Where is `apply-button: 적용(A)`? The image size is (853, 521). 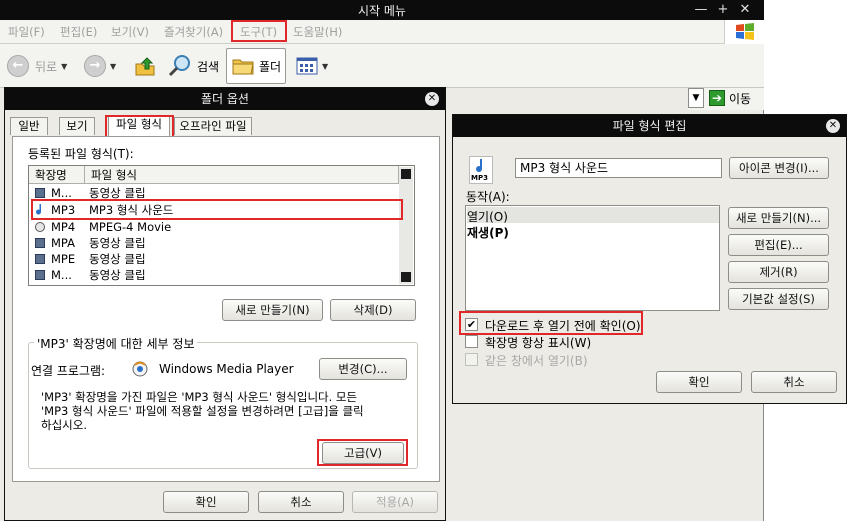 apply-button: 적용(A) is located at coordinates (395, 502).